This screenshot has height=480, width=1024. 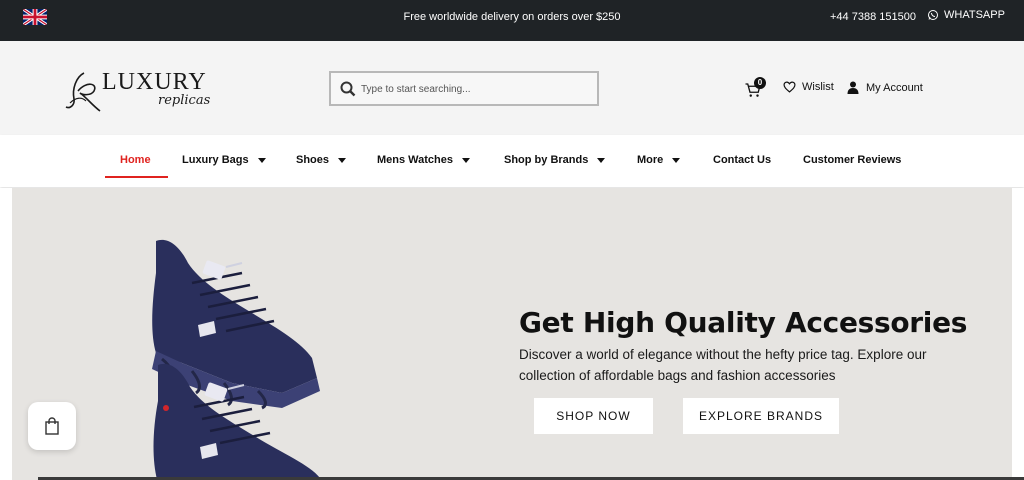 I want to click on page-margin-right, so click(x=1018, y=334).